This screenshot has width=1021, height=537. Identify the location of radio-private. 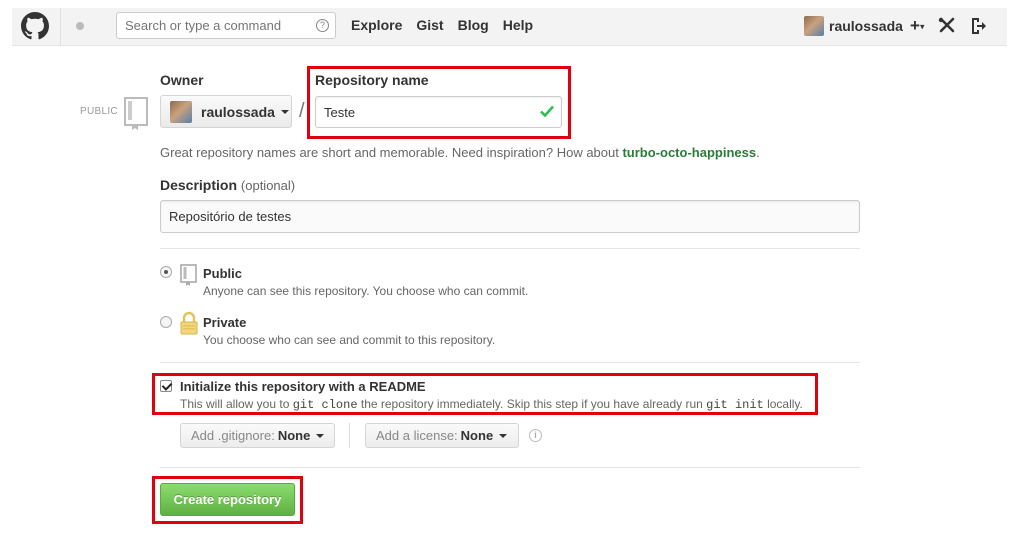
(166, 322).